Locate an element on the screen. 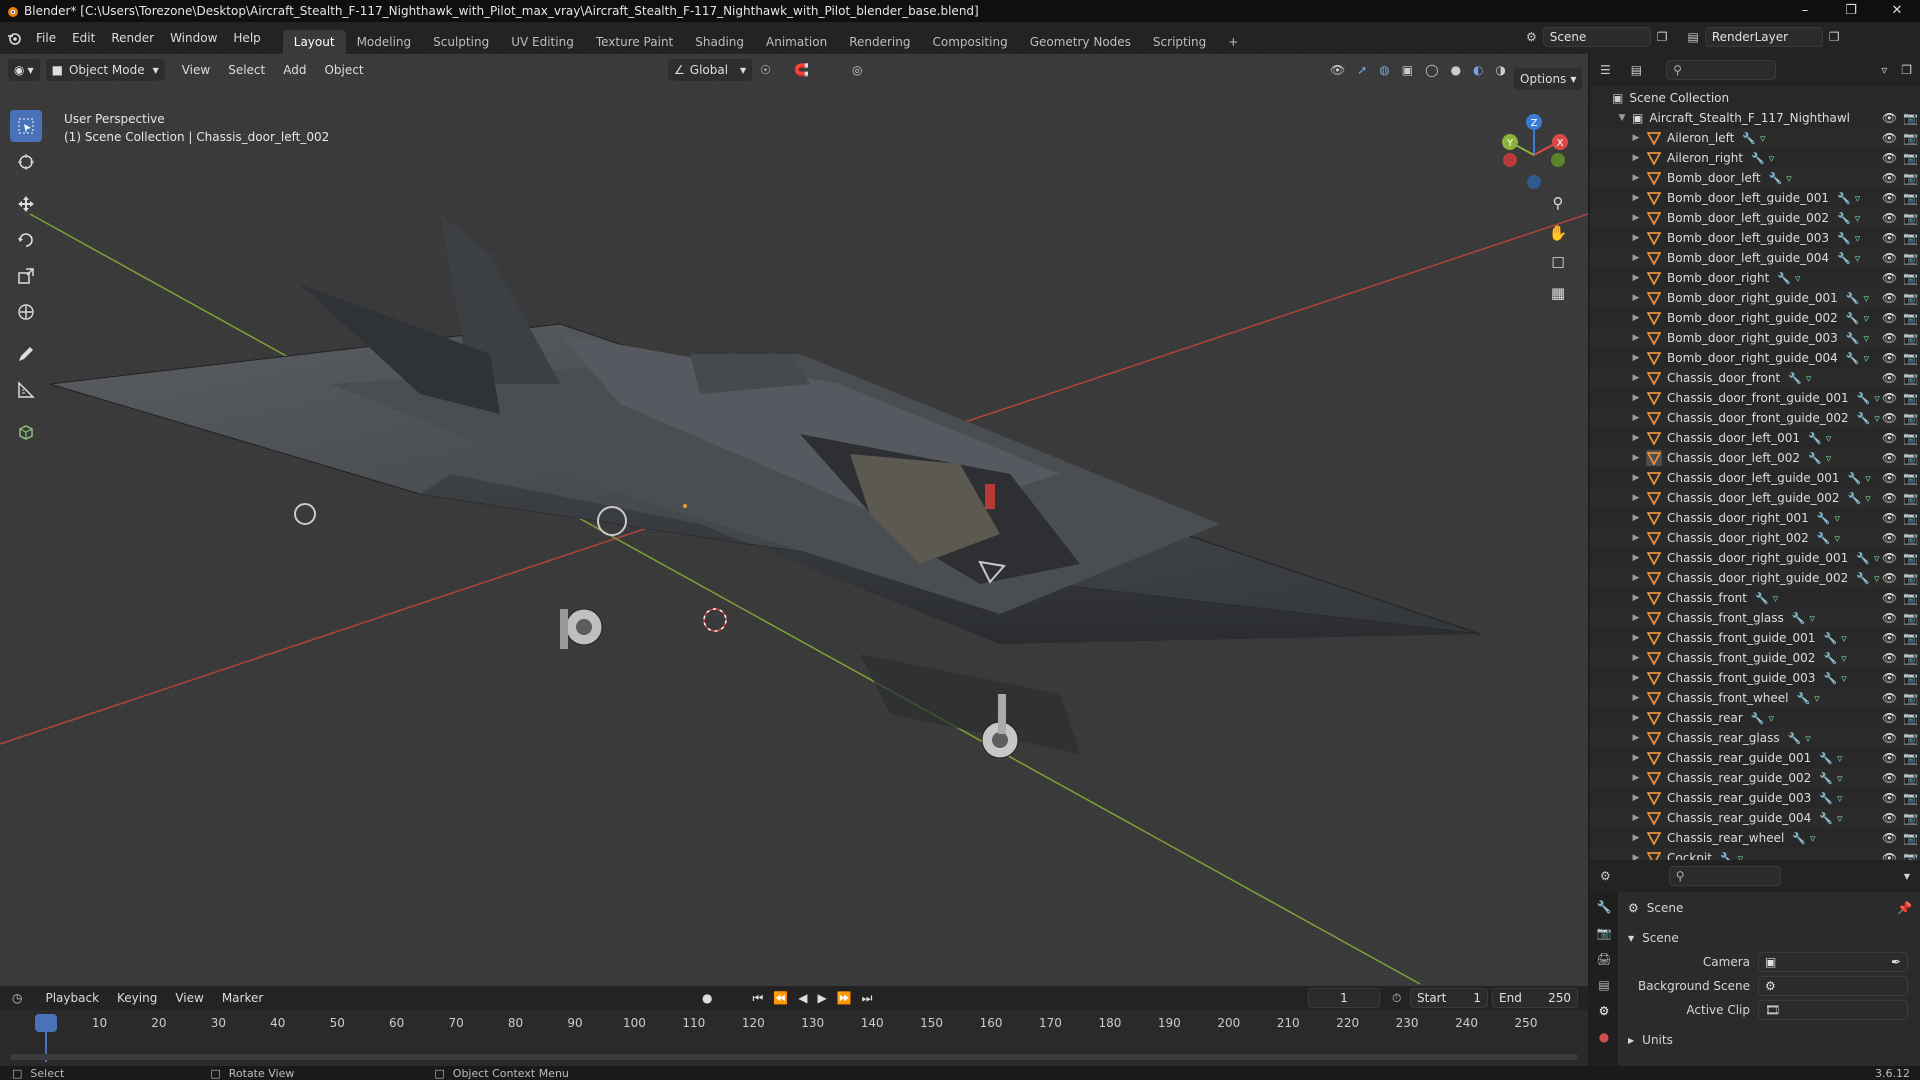  tab-scripting: Scripting is located at coordinates (1179, 42).